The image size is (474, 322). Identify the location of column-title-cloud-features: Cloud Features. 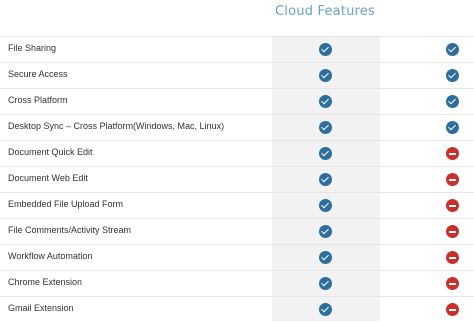
(325, 11).